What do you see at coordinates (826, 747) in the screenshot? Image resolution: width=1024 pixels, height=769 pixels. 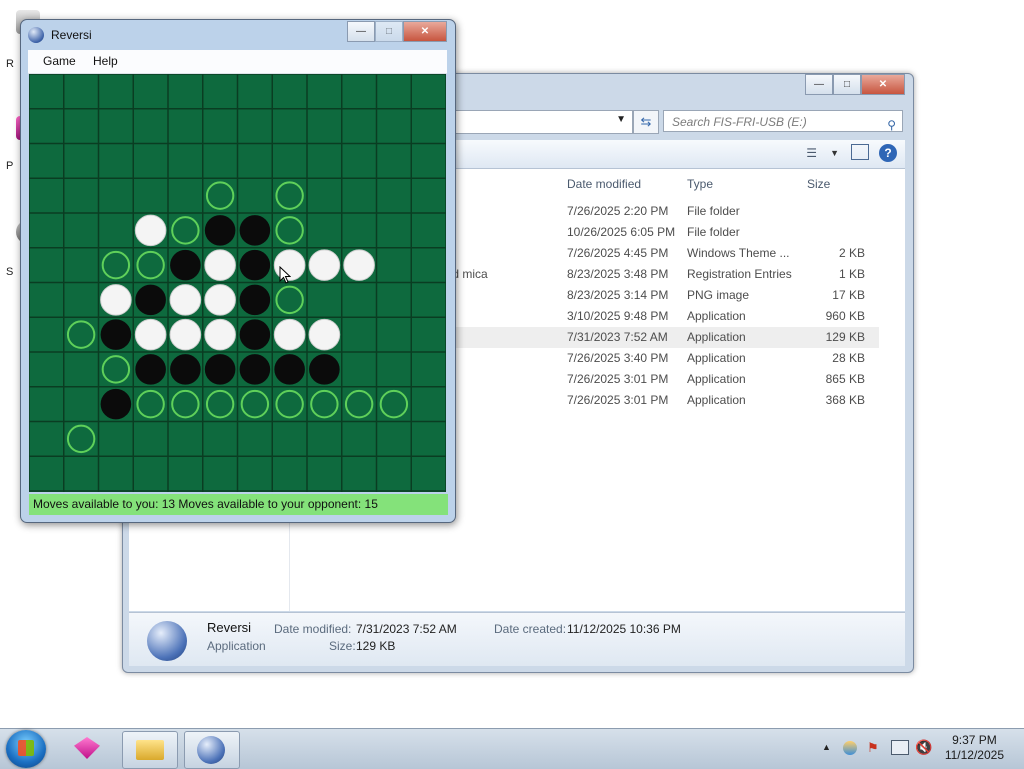 I see `show-hidden-icons-icon: ▲` at bounding box center [826, 747].